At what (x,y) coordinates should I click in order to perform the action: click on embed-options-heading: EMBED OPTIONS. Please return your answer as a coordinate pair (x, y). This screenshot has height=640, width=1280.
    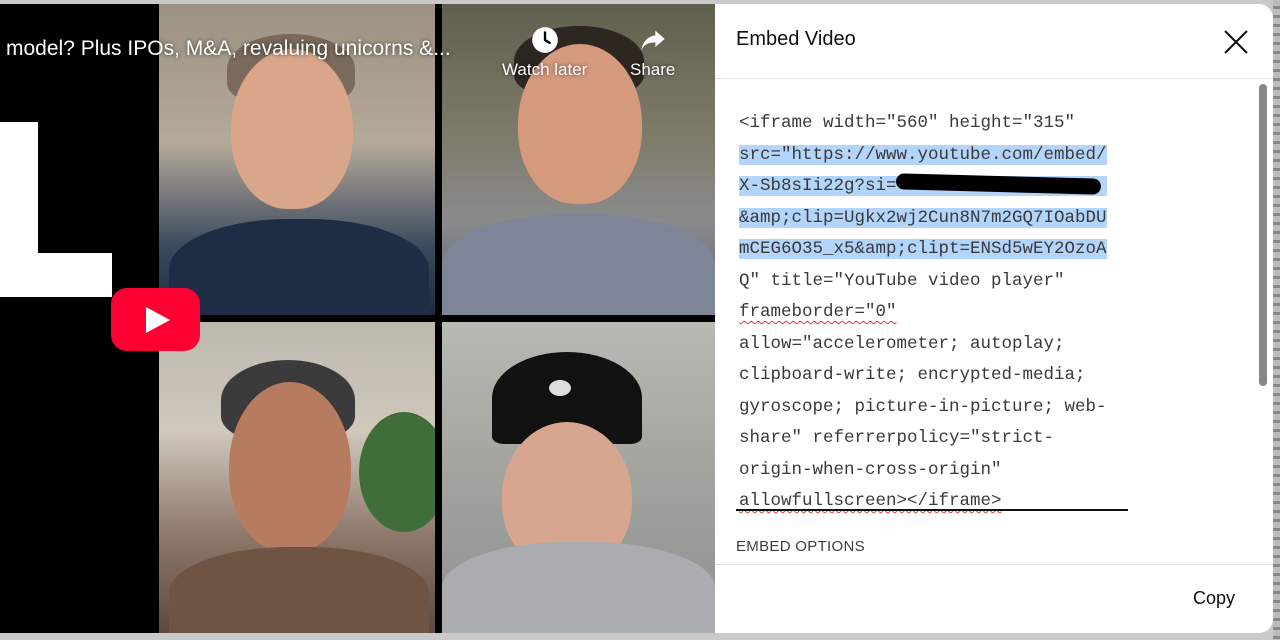
    Looking at the image, I should click on (800, 546).